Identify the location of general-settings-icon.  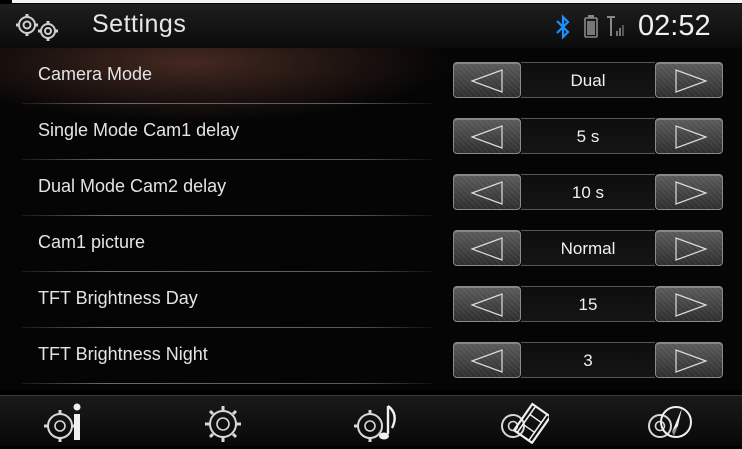
(223, 424).